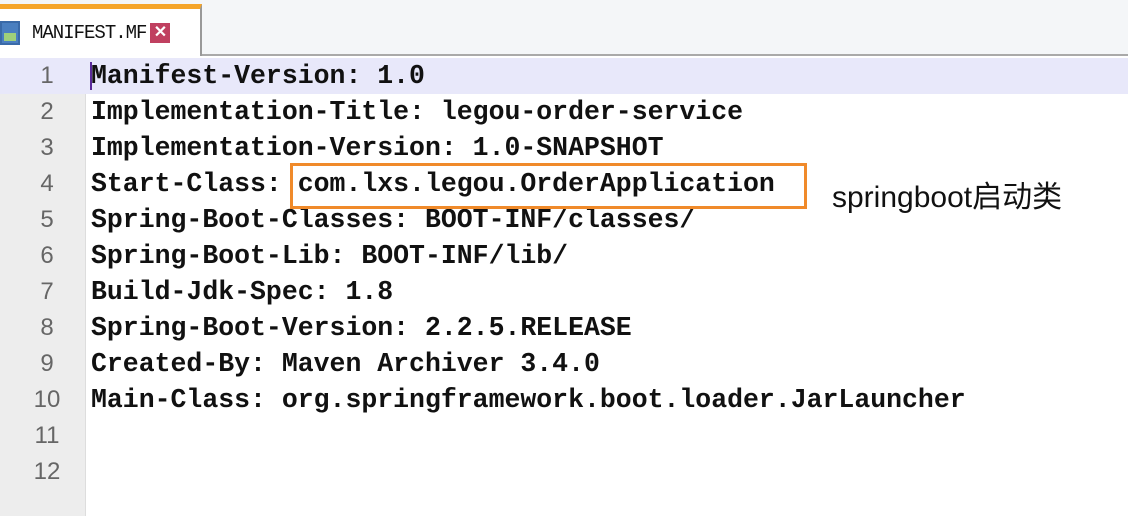  I want to click on code-text: Manifest-Version: 1.0, so click(258, 76).